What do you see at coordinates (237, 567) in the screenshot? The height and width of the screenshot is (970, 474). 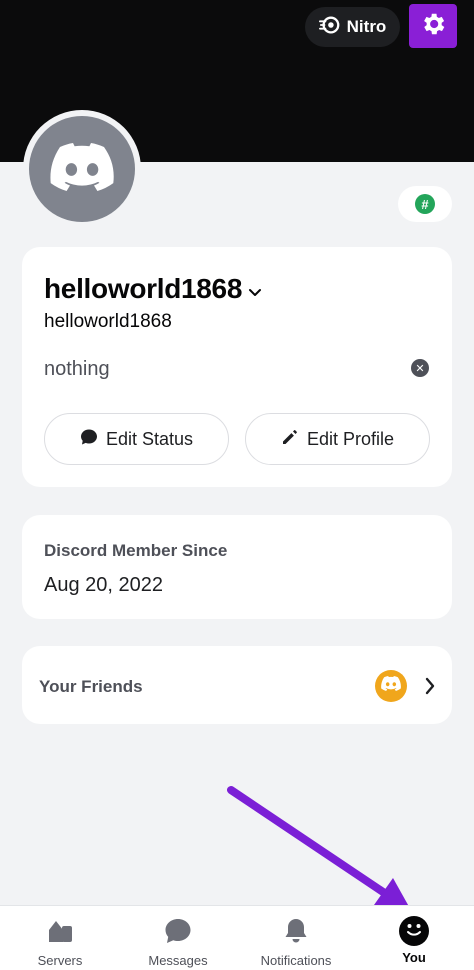 I see `member-since-card: Discord Member Since Aug 20, 2022` at bounding box center [237, 567].